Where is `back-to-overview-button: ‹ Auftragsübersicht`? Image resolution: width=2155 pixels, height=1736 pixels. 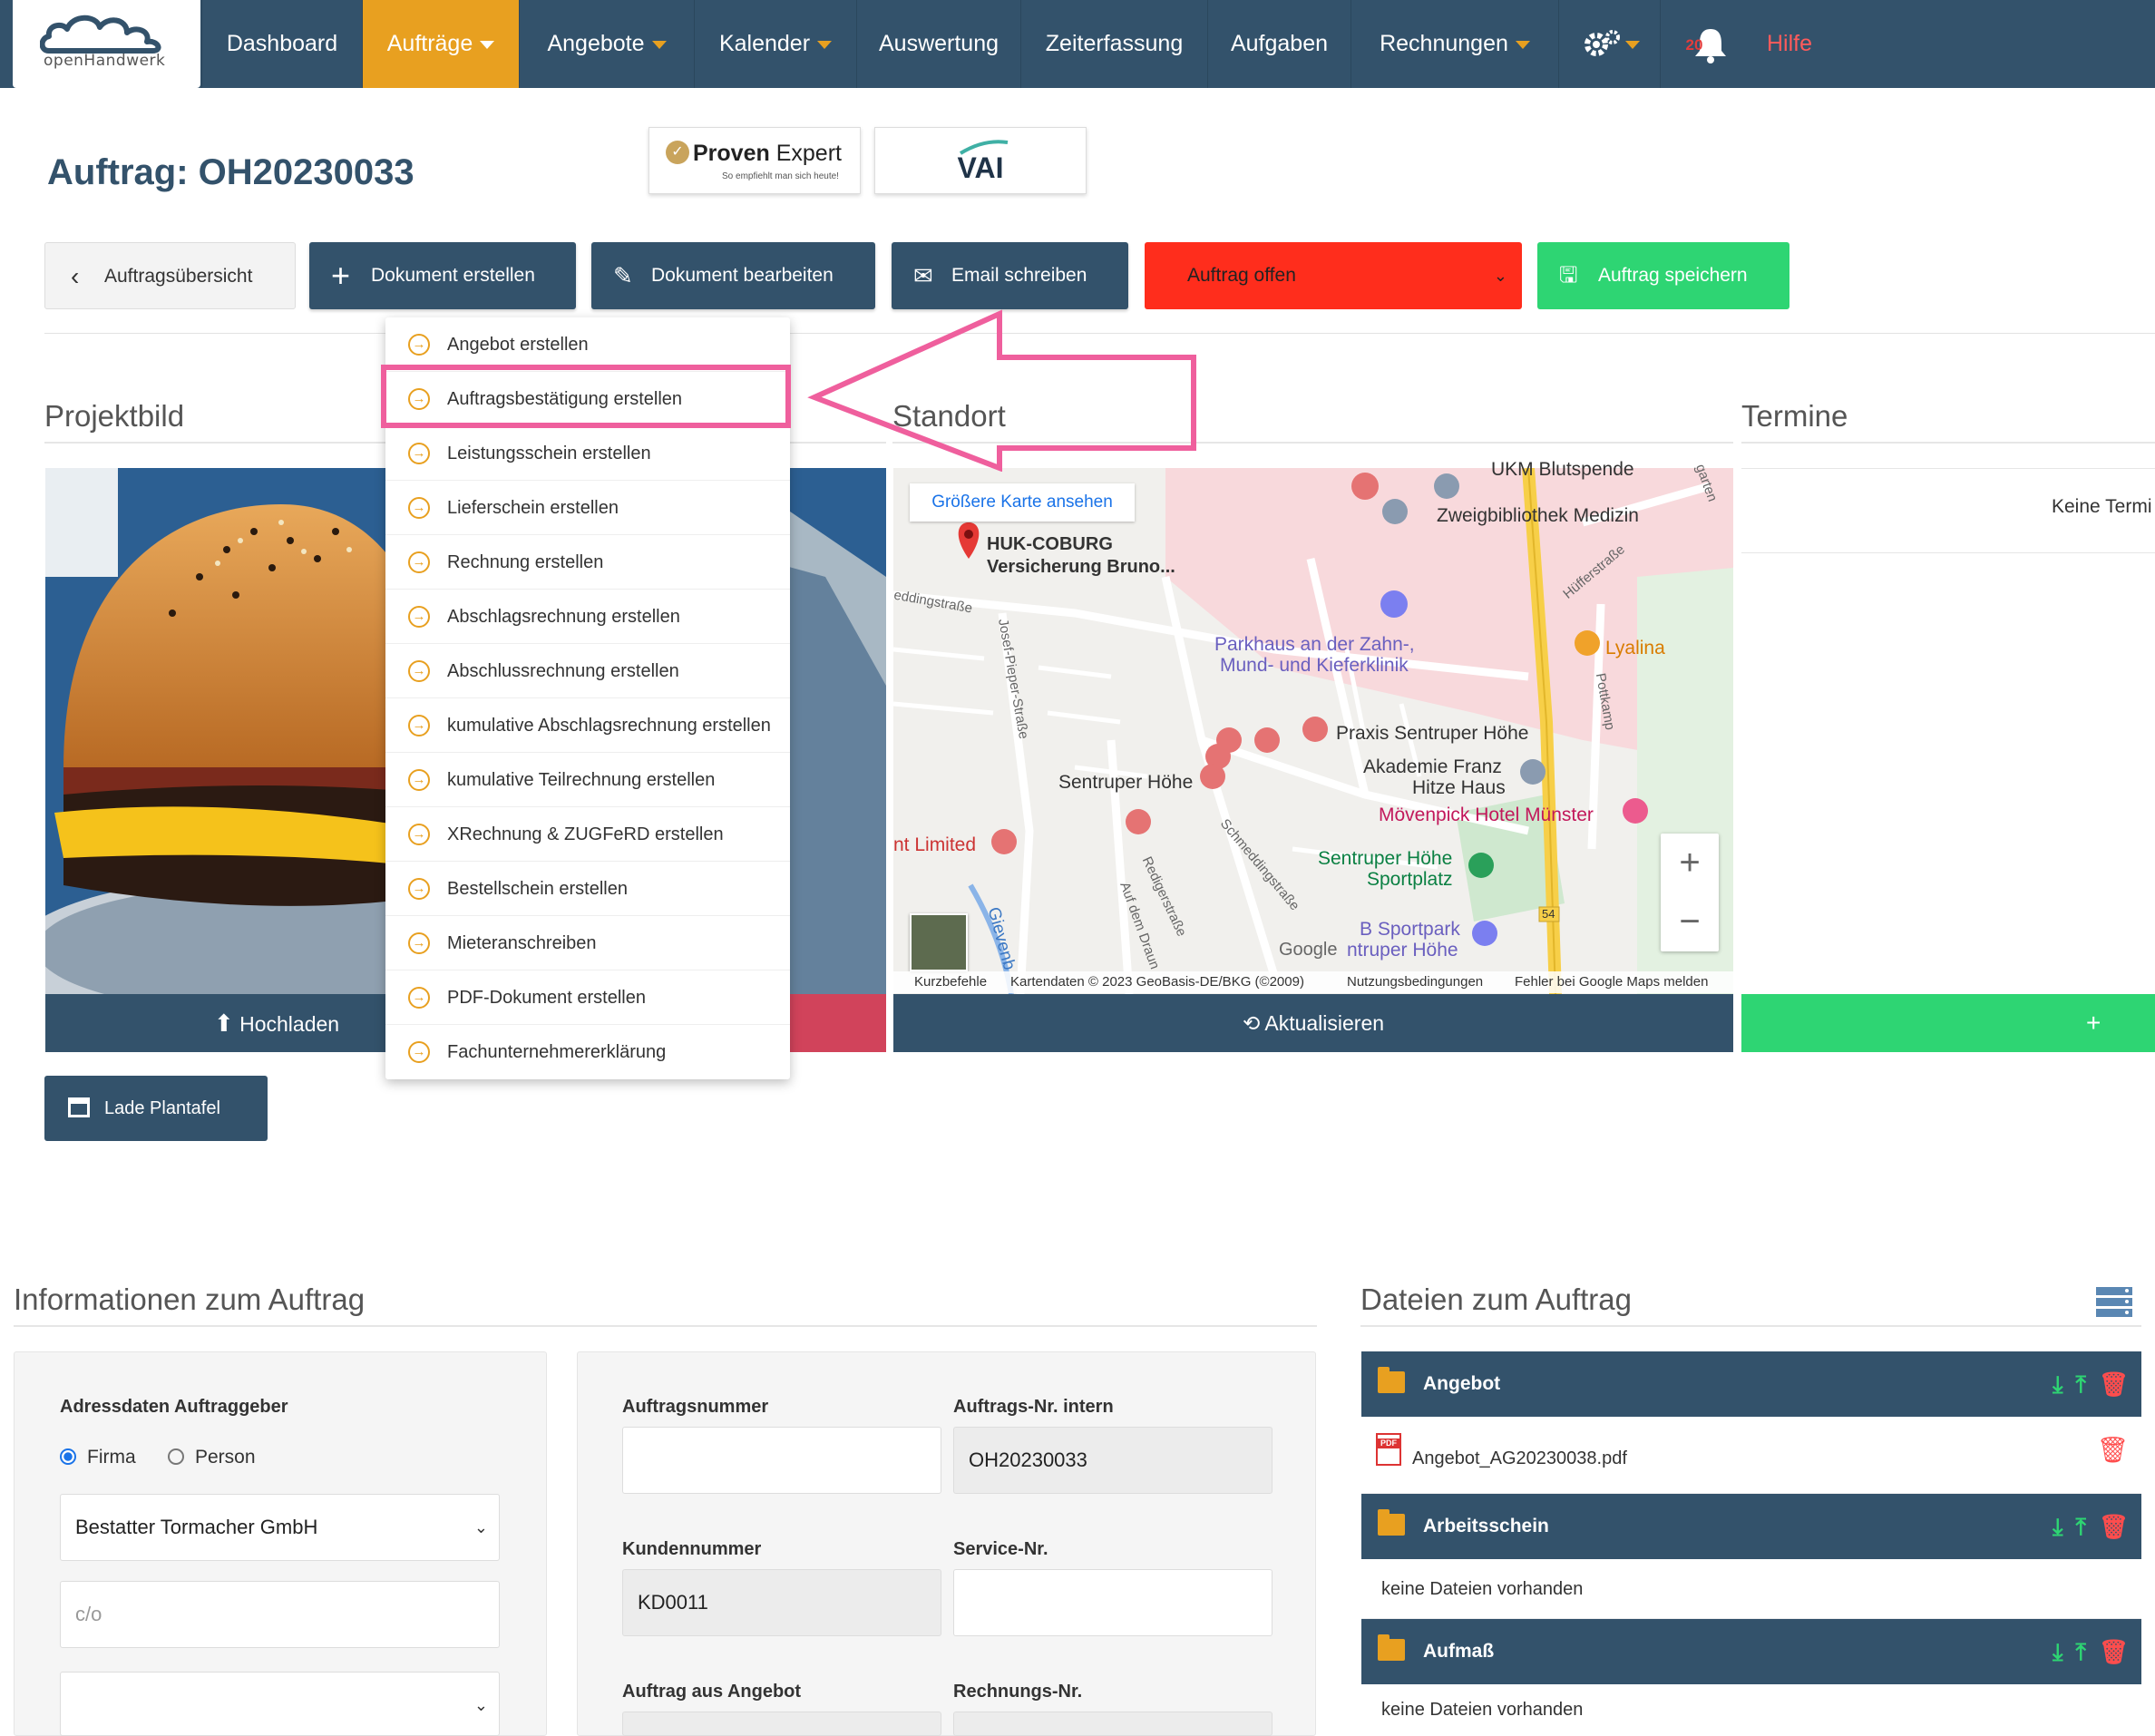
back-to-overview-button: ‹ Auftragsübersicht is located at coordinates (170, 275).